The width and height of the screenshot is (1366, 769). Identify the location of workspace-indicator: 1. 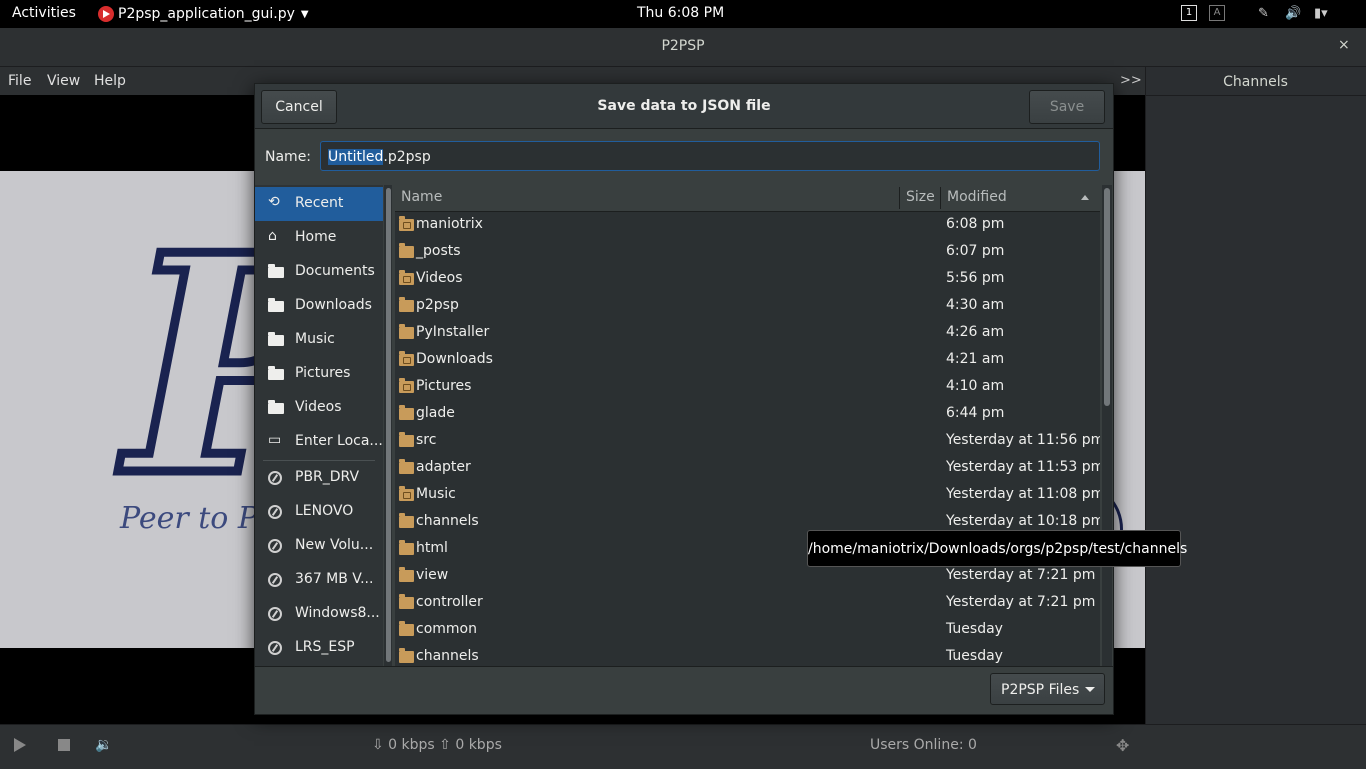
(1189, 13).